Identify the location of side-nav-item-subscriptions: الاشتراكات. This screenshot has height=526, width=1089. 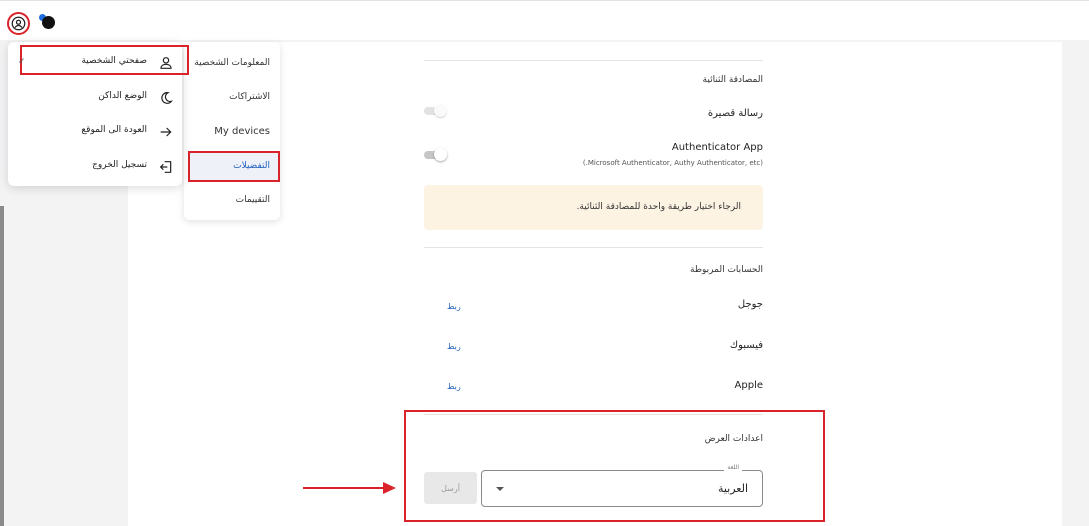
(232, 99).